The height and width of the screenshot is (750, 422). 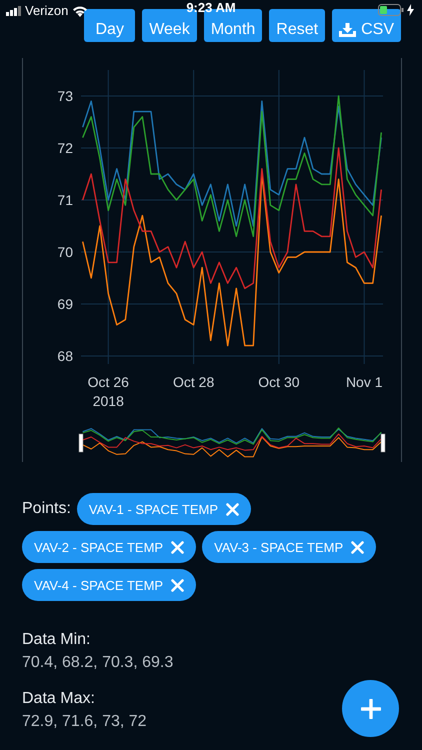 I want to click on axis-label: 72, so click(x=65, y=148).